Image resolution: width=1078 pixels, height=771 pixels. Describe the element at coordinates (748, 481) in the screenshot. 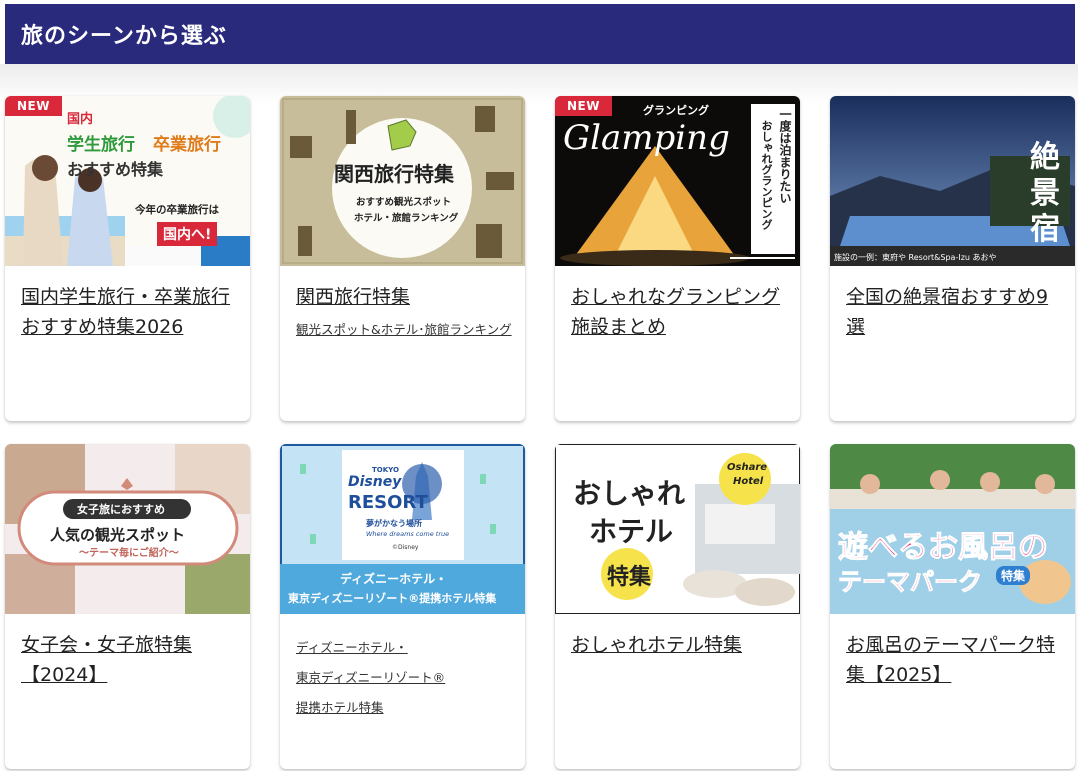

I see `img-text: Hotel` at that location.